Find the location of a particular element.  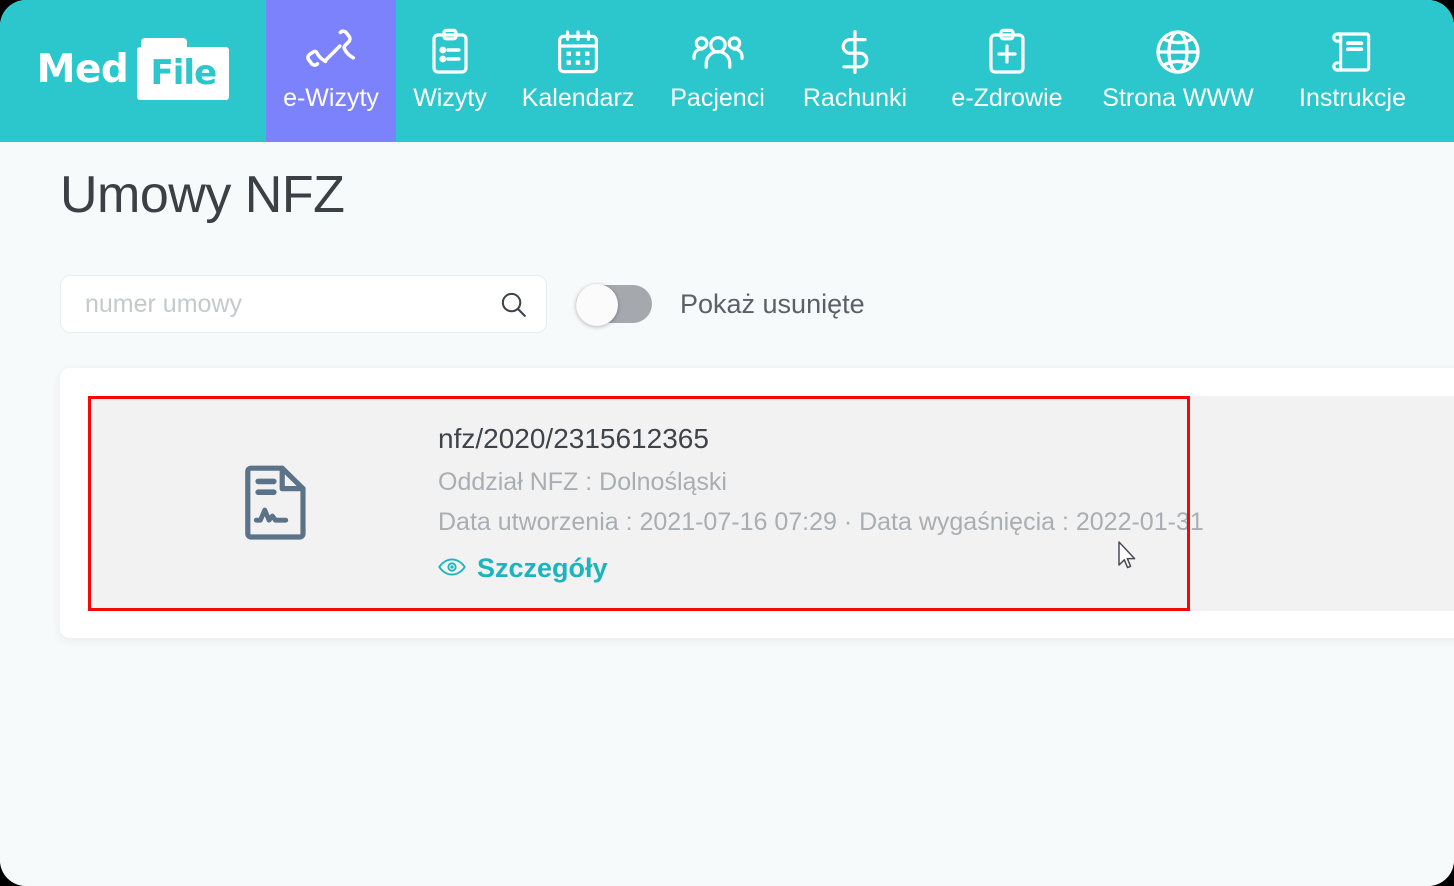

phone-handset-icon is located at coordinates (331, 52).